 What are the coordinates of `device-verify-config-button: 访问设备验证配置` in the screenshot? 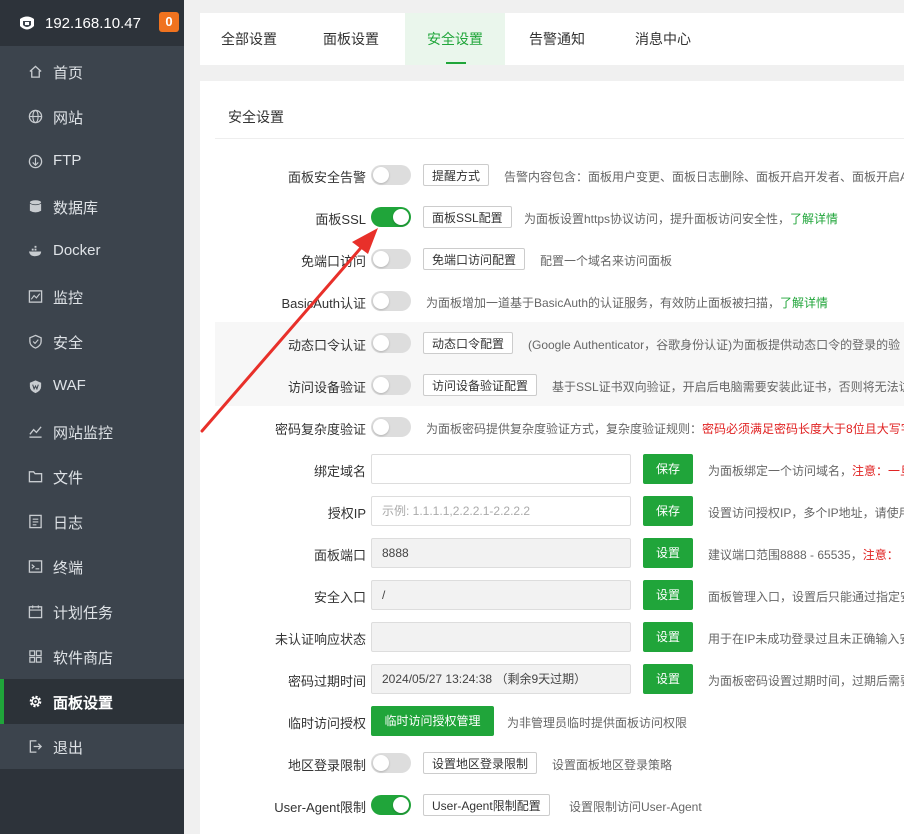 It's located at (480, 385).